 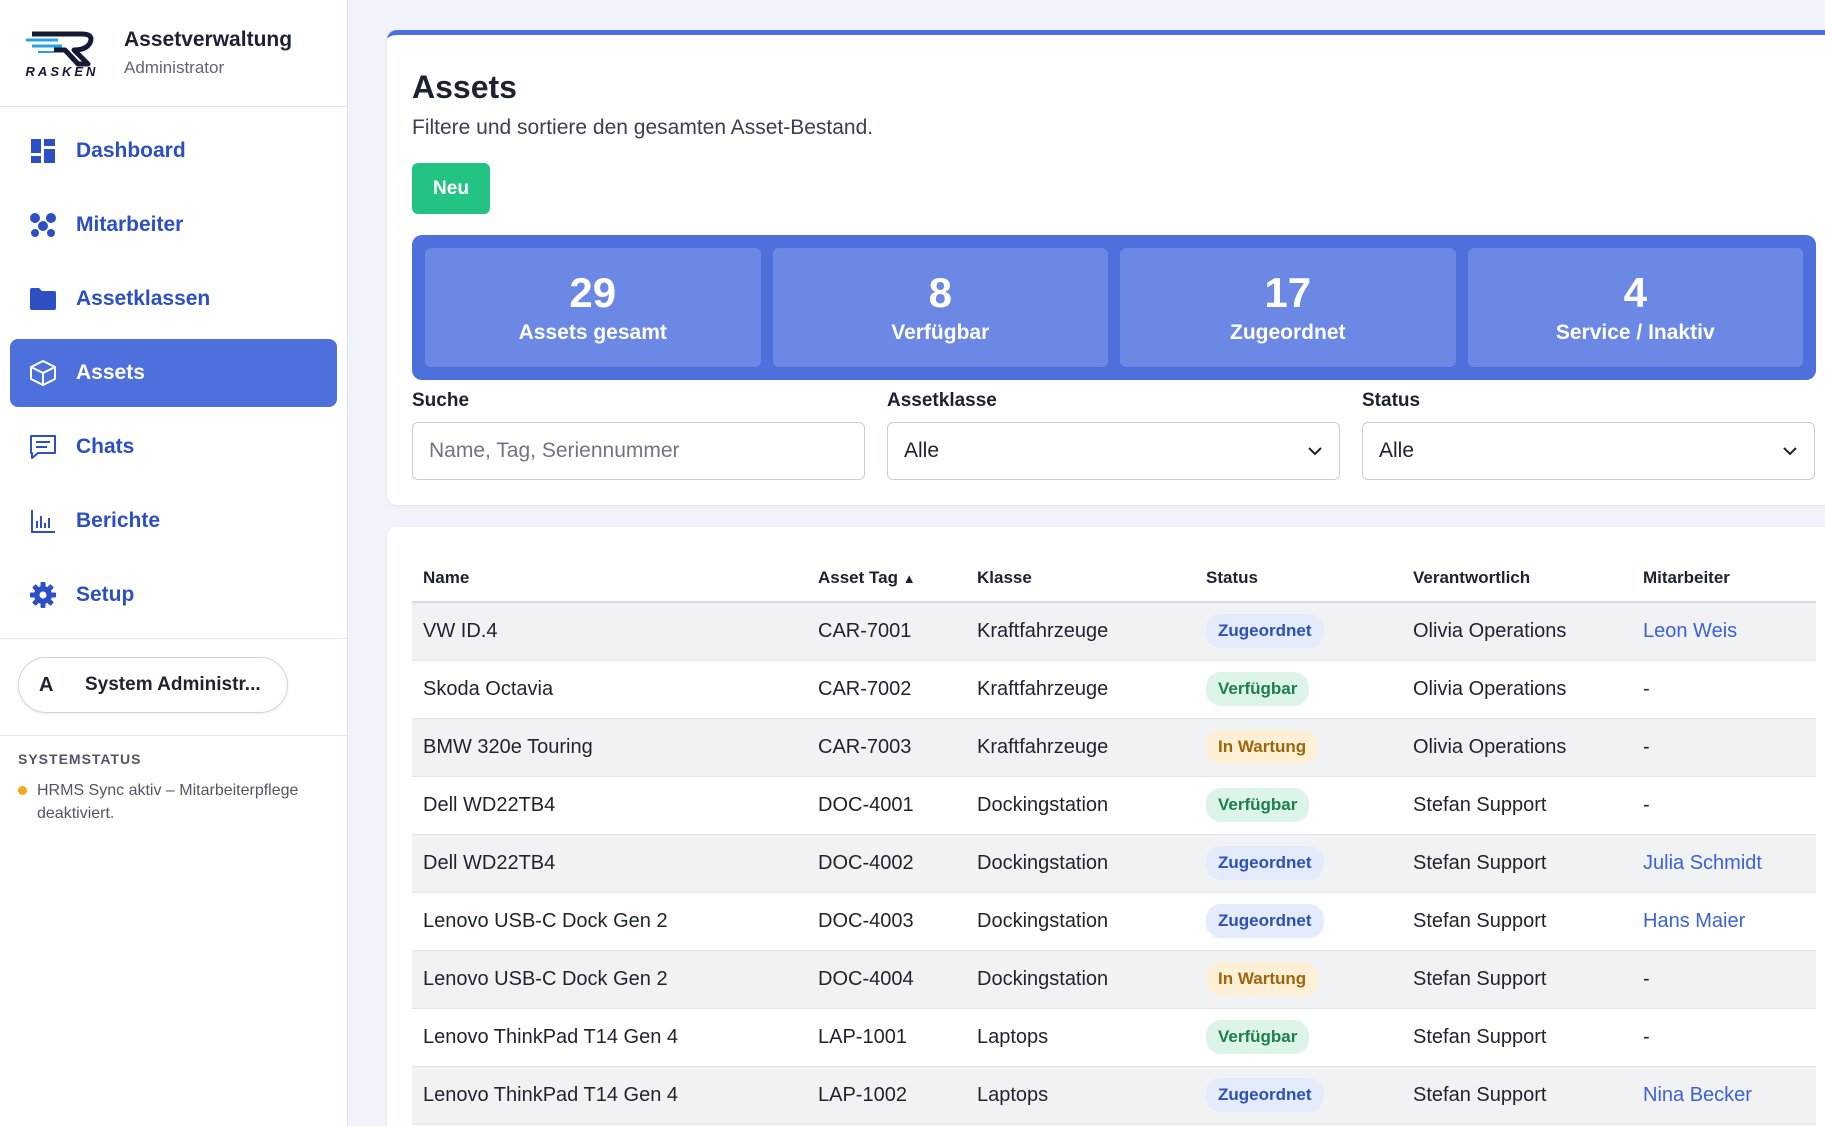 I want to click on sidebar-item-dashboard: Dashboard, so click(x=173, y=151).